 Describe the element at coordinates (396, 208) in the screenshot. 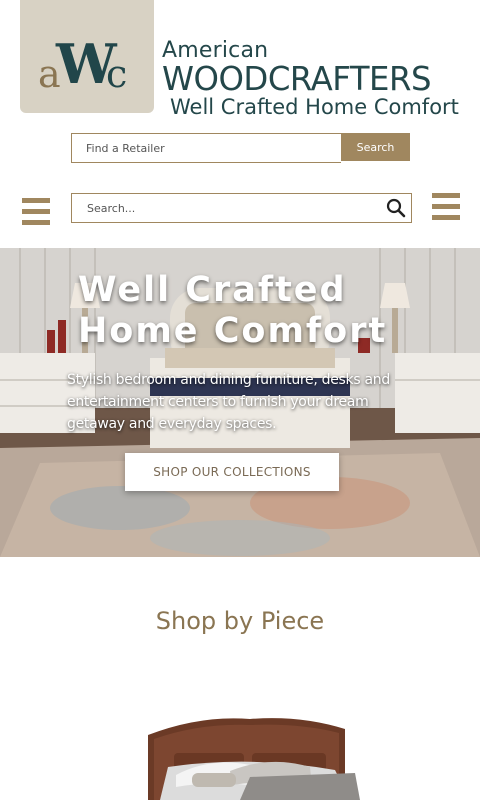

I see `search-icon` at that location.